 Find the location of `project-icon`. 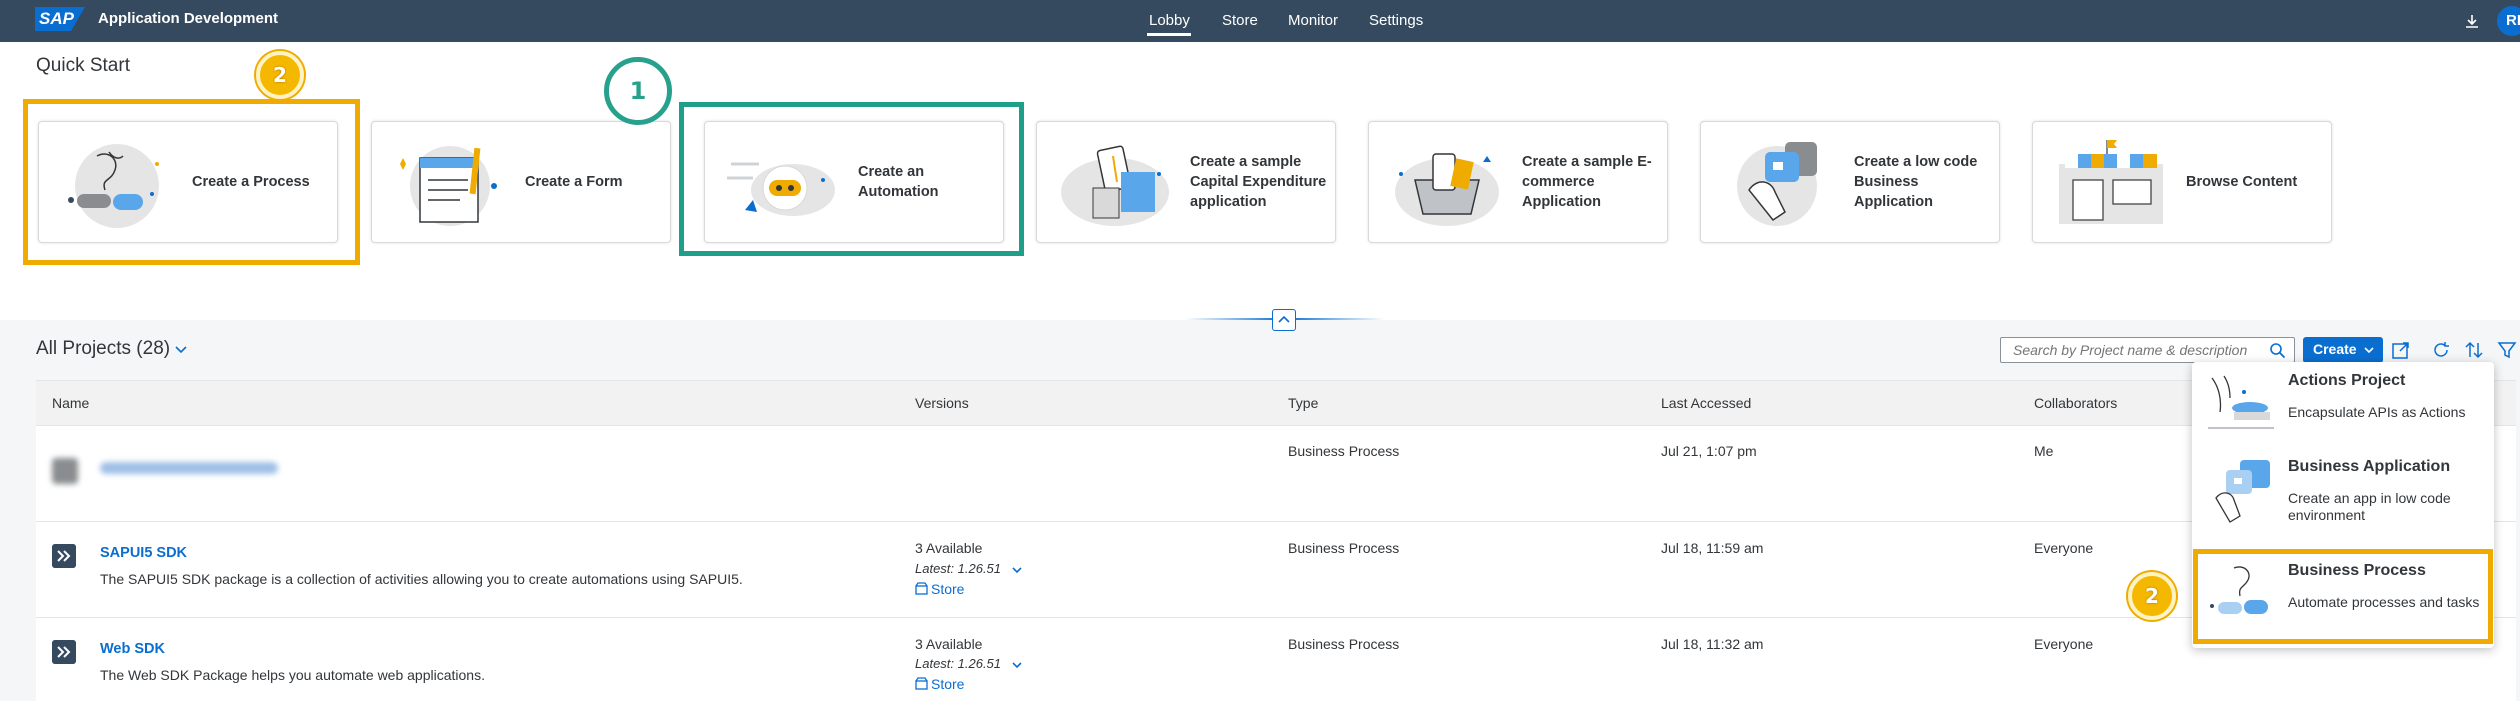

project-icon is located at coordinates (65, 471).